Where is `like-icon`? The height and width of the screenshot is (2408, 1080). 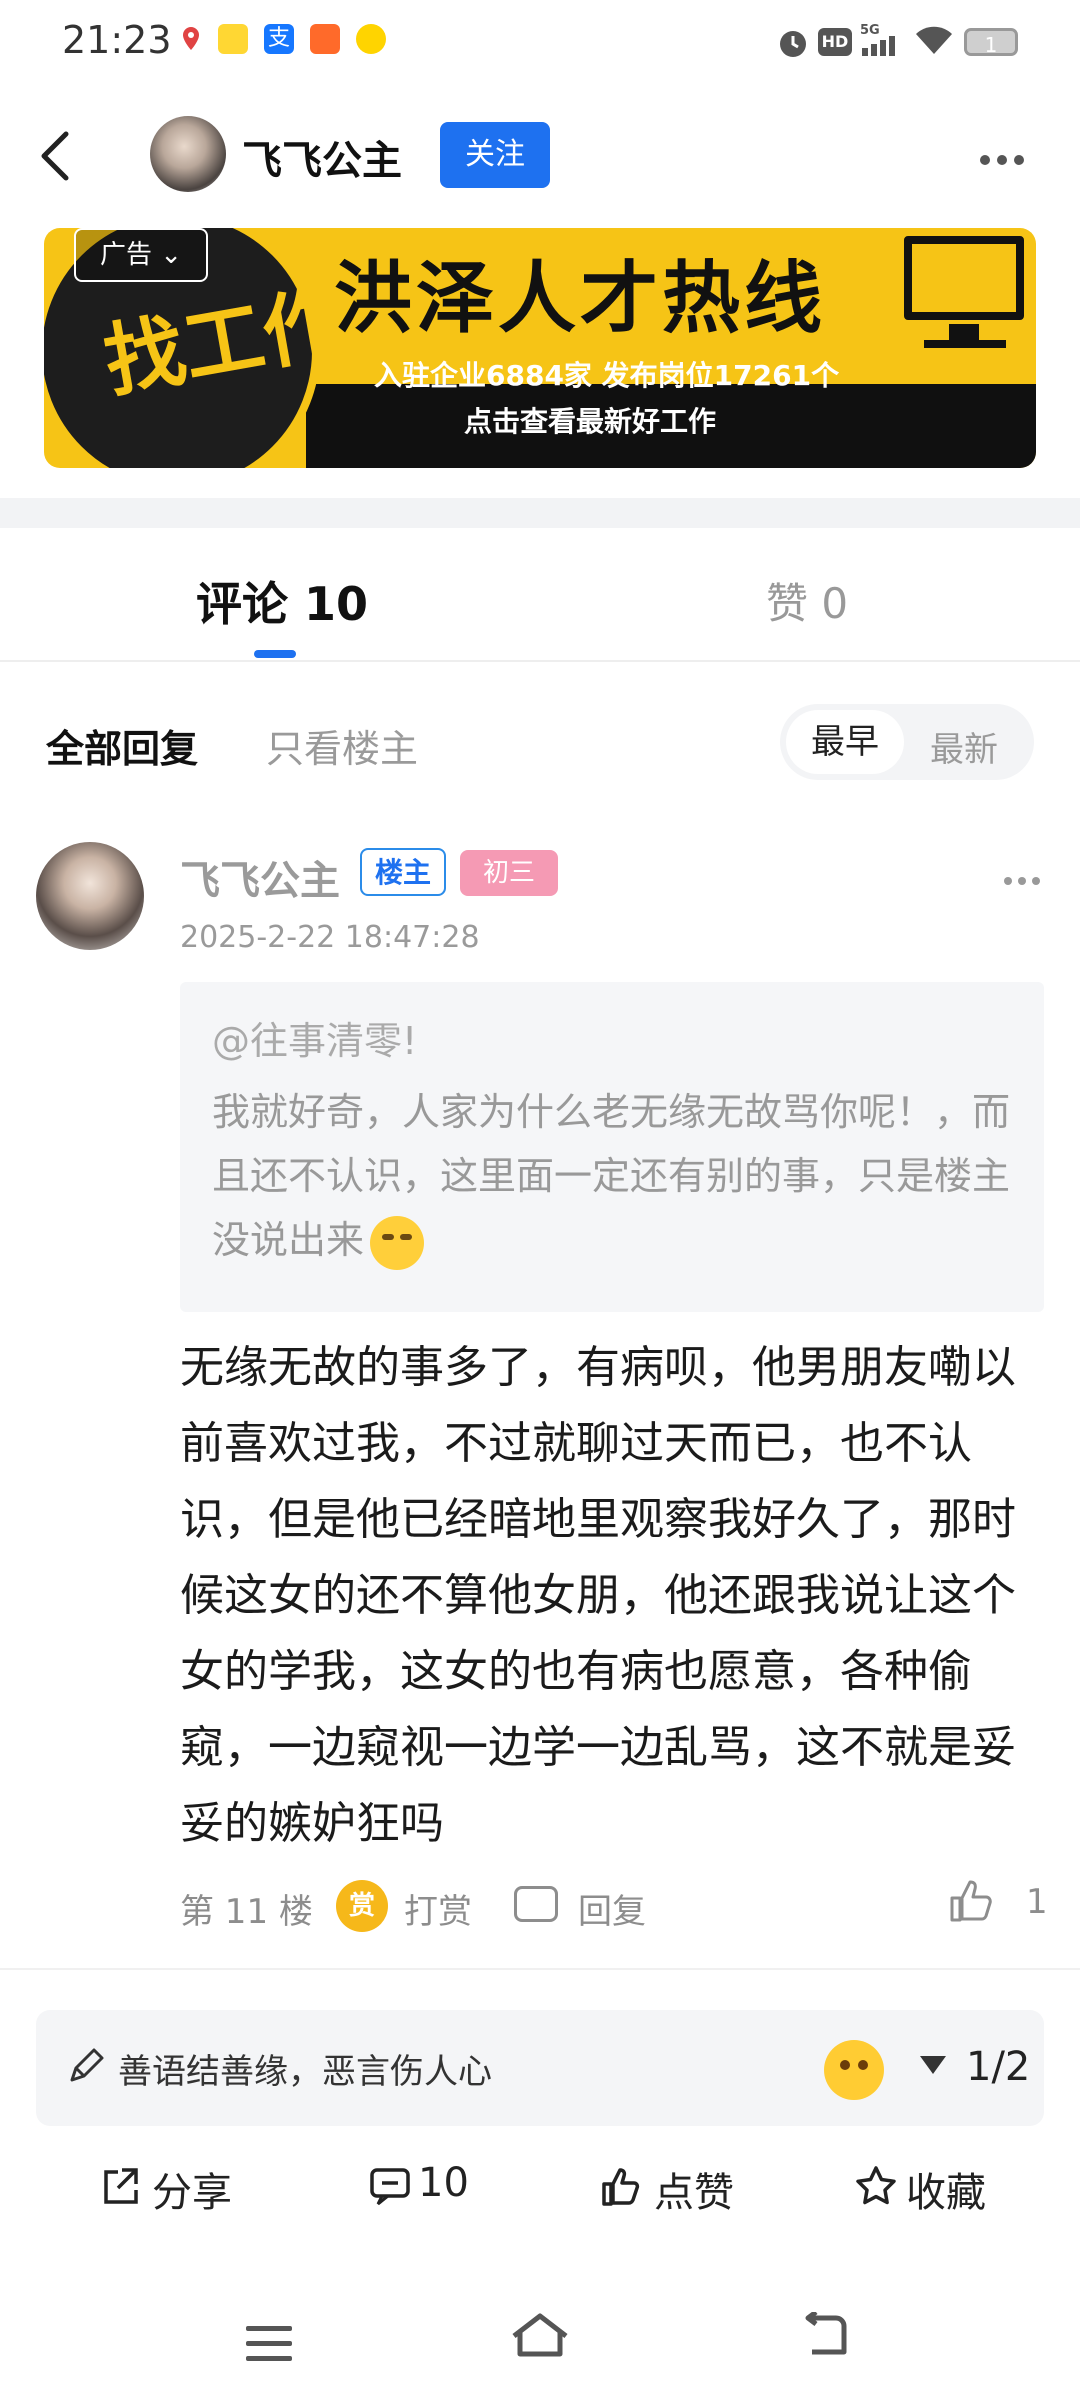
like-icon is located at coordinates (622, 2188).